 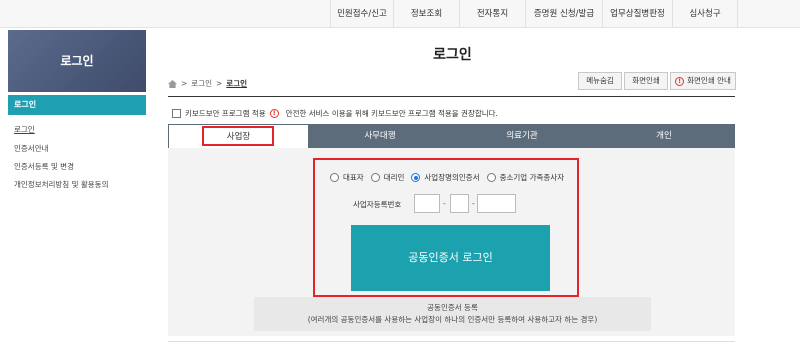 I want to click on print-guide-button: ! 화면인쇄 안내, so click(x=703, y=81).